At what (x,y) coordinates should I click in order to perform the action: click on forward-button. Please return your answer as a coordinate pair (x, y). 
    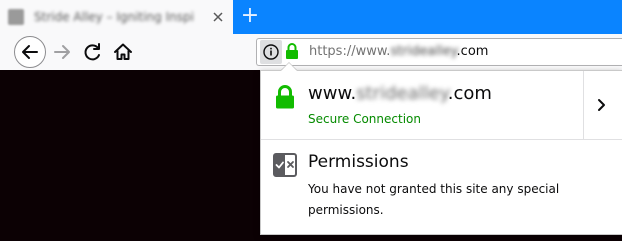
    Looking at the image, I should click on (63, 52).